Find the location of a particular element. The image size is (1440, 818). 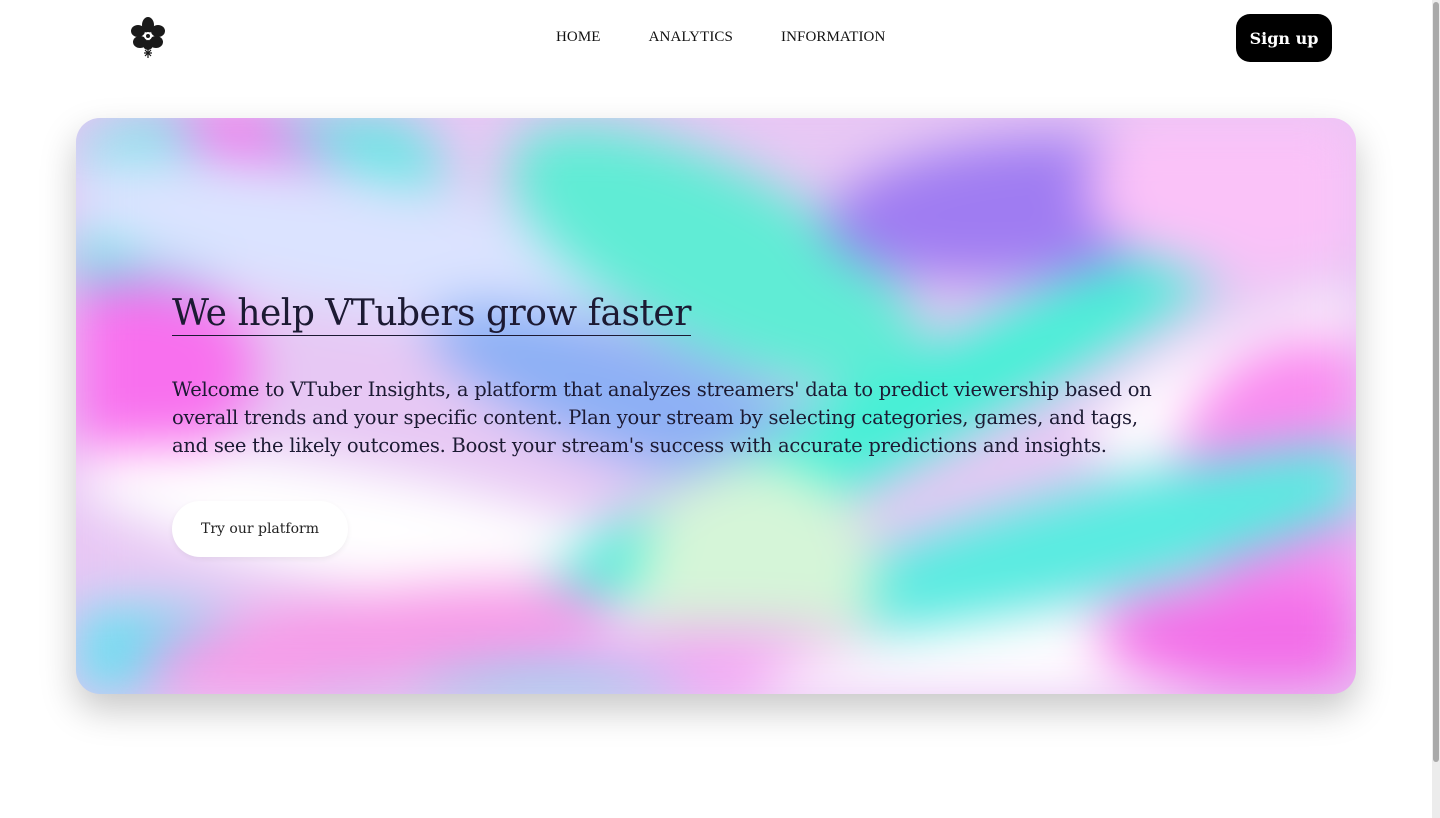

sign-up-button: Sign up is located at coordinates (1284, 38).